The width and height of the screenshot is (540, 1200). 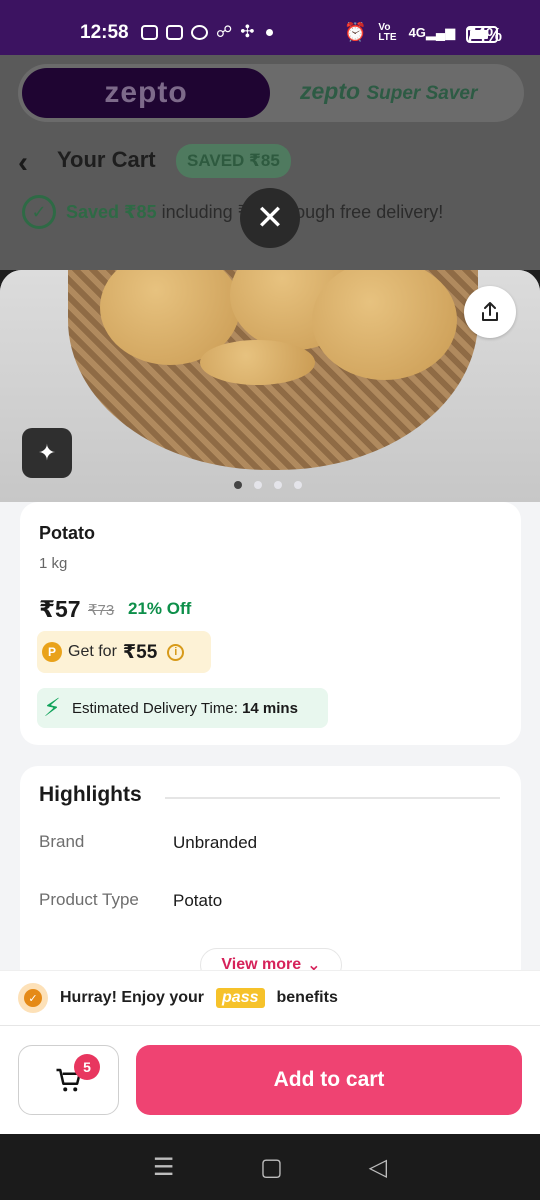 What do you see at coordinates (198, 900) in the screenshot?
I see `highlight-value: Potato` at bounding box center [198, 900].